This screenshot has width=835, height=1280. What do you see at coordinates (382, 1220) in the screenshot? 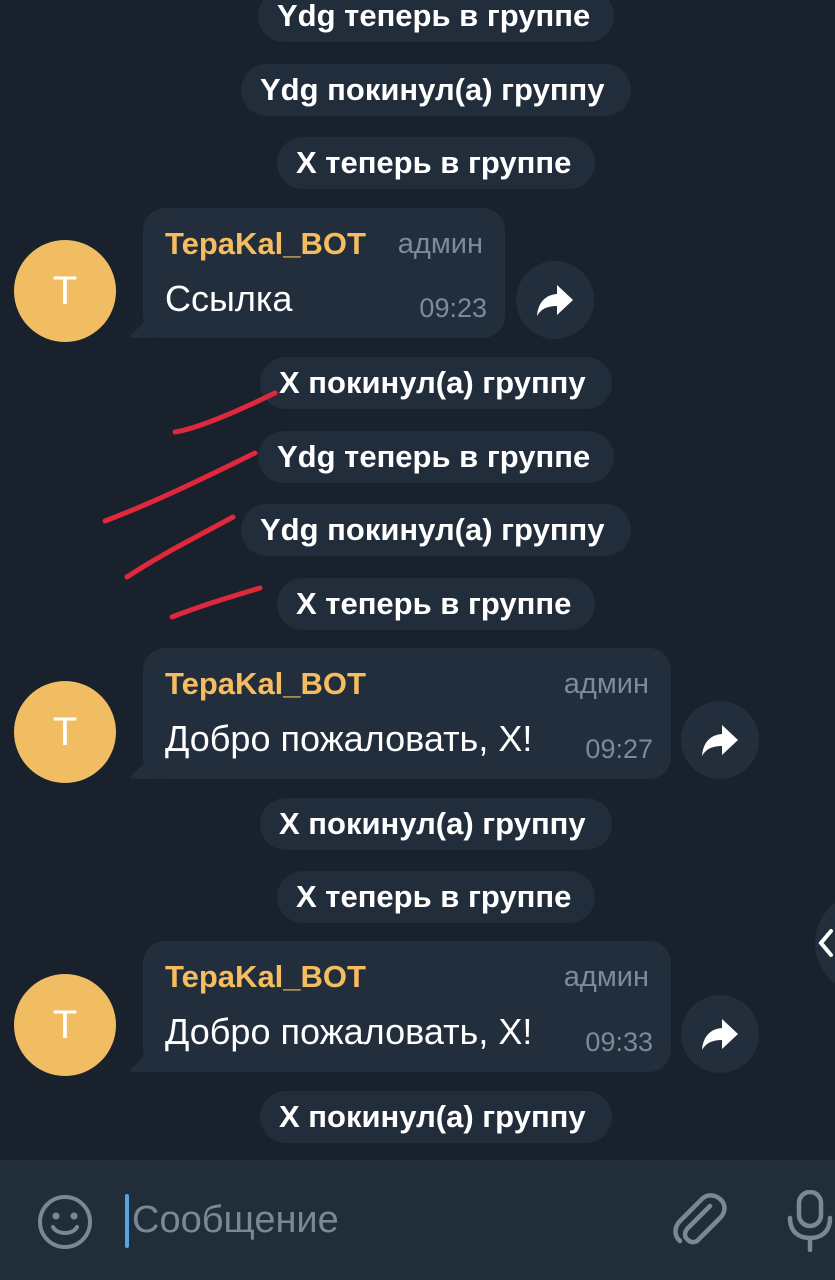
I see `message-input` at bounding box center [382, 1220].